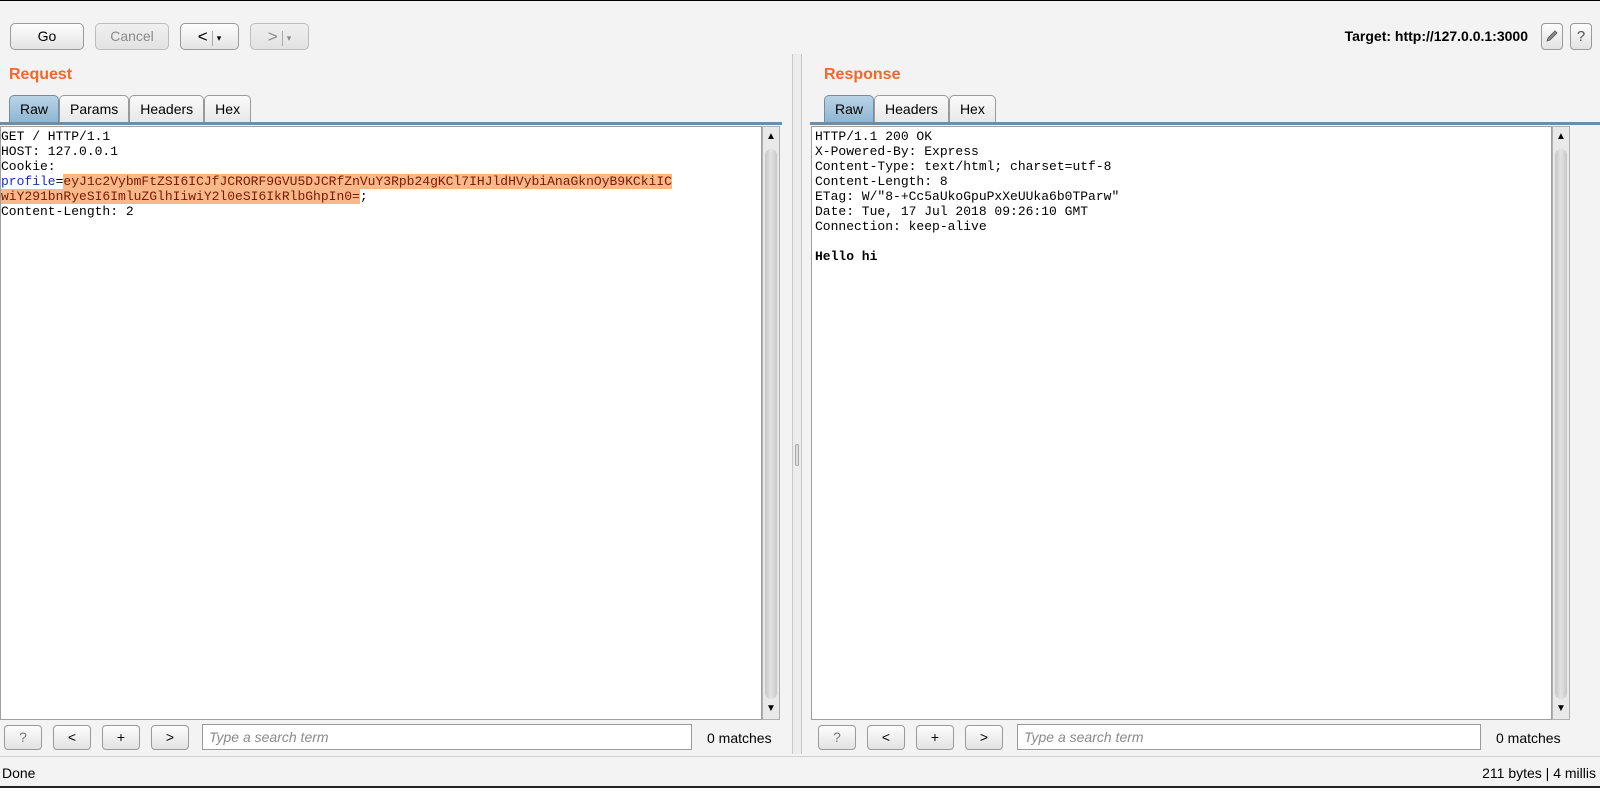 This screenshot has width=1600, height=803. What do you see at coordinates (797, 404) in the screenshot?
I see `pane-splitter` at bounding box center [797, 404].